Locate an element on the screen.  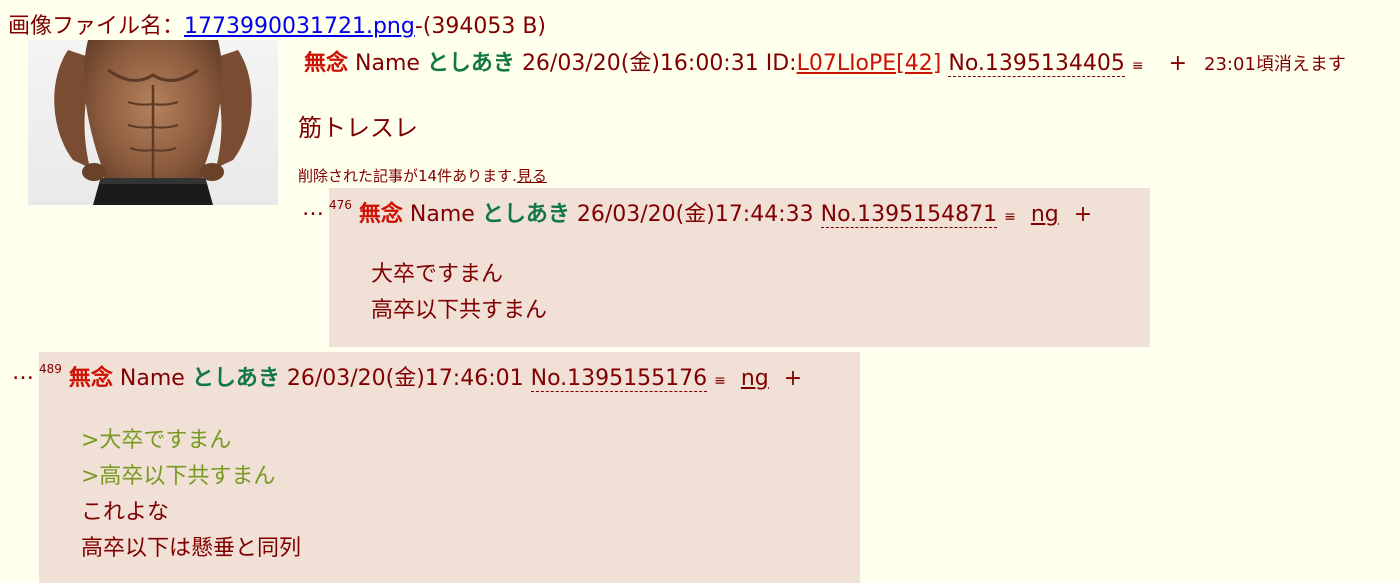
reply-2-line: 高卒以下は懸垂と同列 is located at coordinates (191, 548).